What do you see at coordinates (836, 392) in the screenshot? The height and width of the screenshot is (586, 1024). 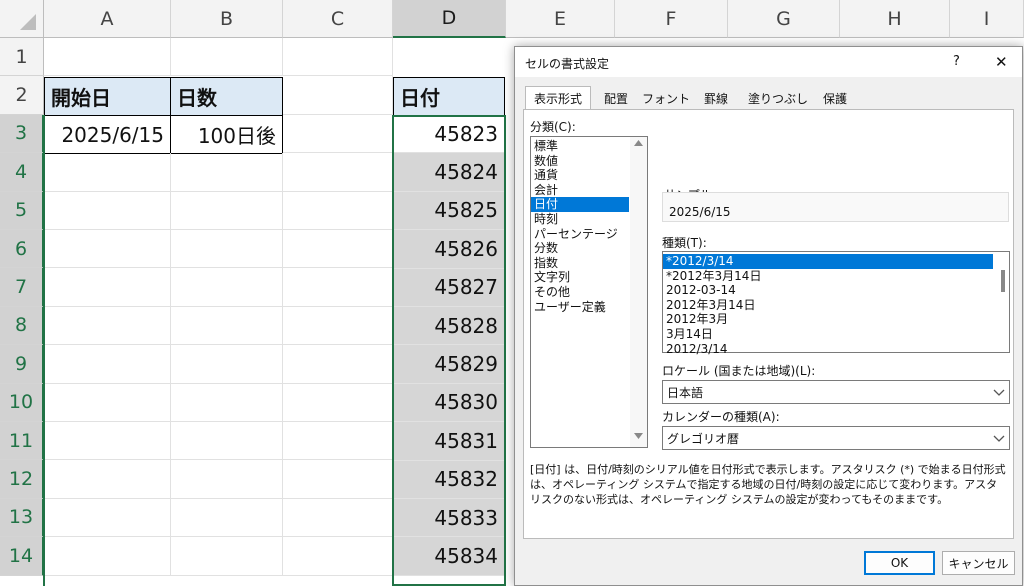 I see `locale-select: 日本語` at bounding box center [836, 392].